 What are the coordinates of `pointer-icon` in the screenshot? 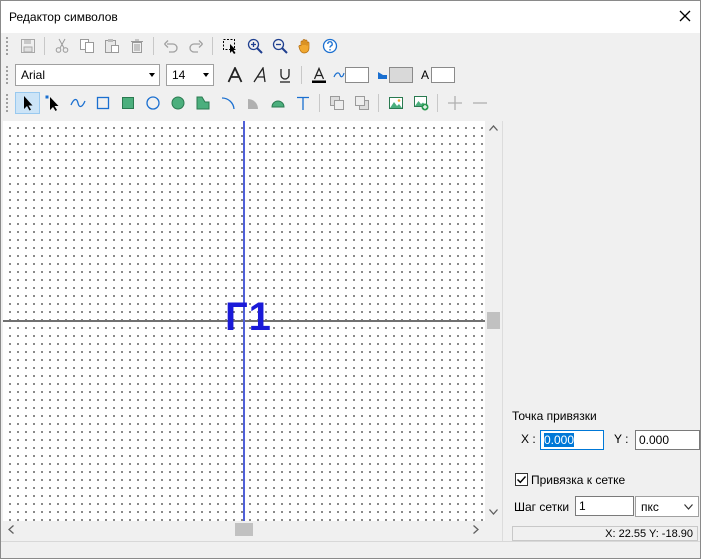 It's located at (27, 103).